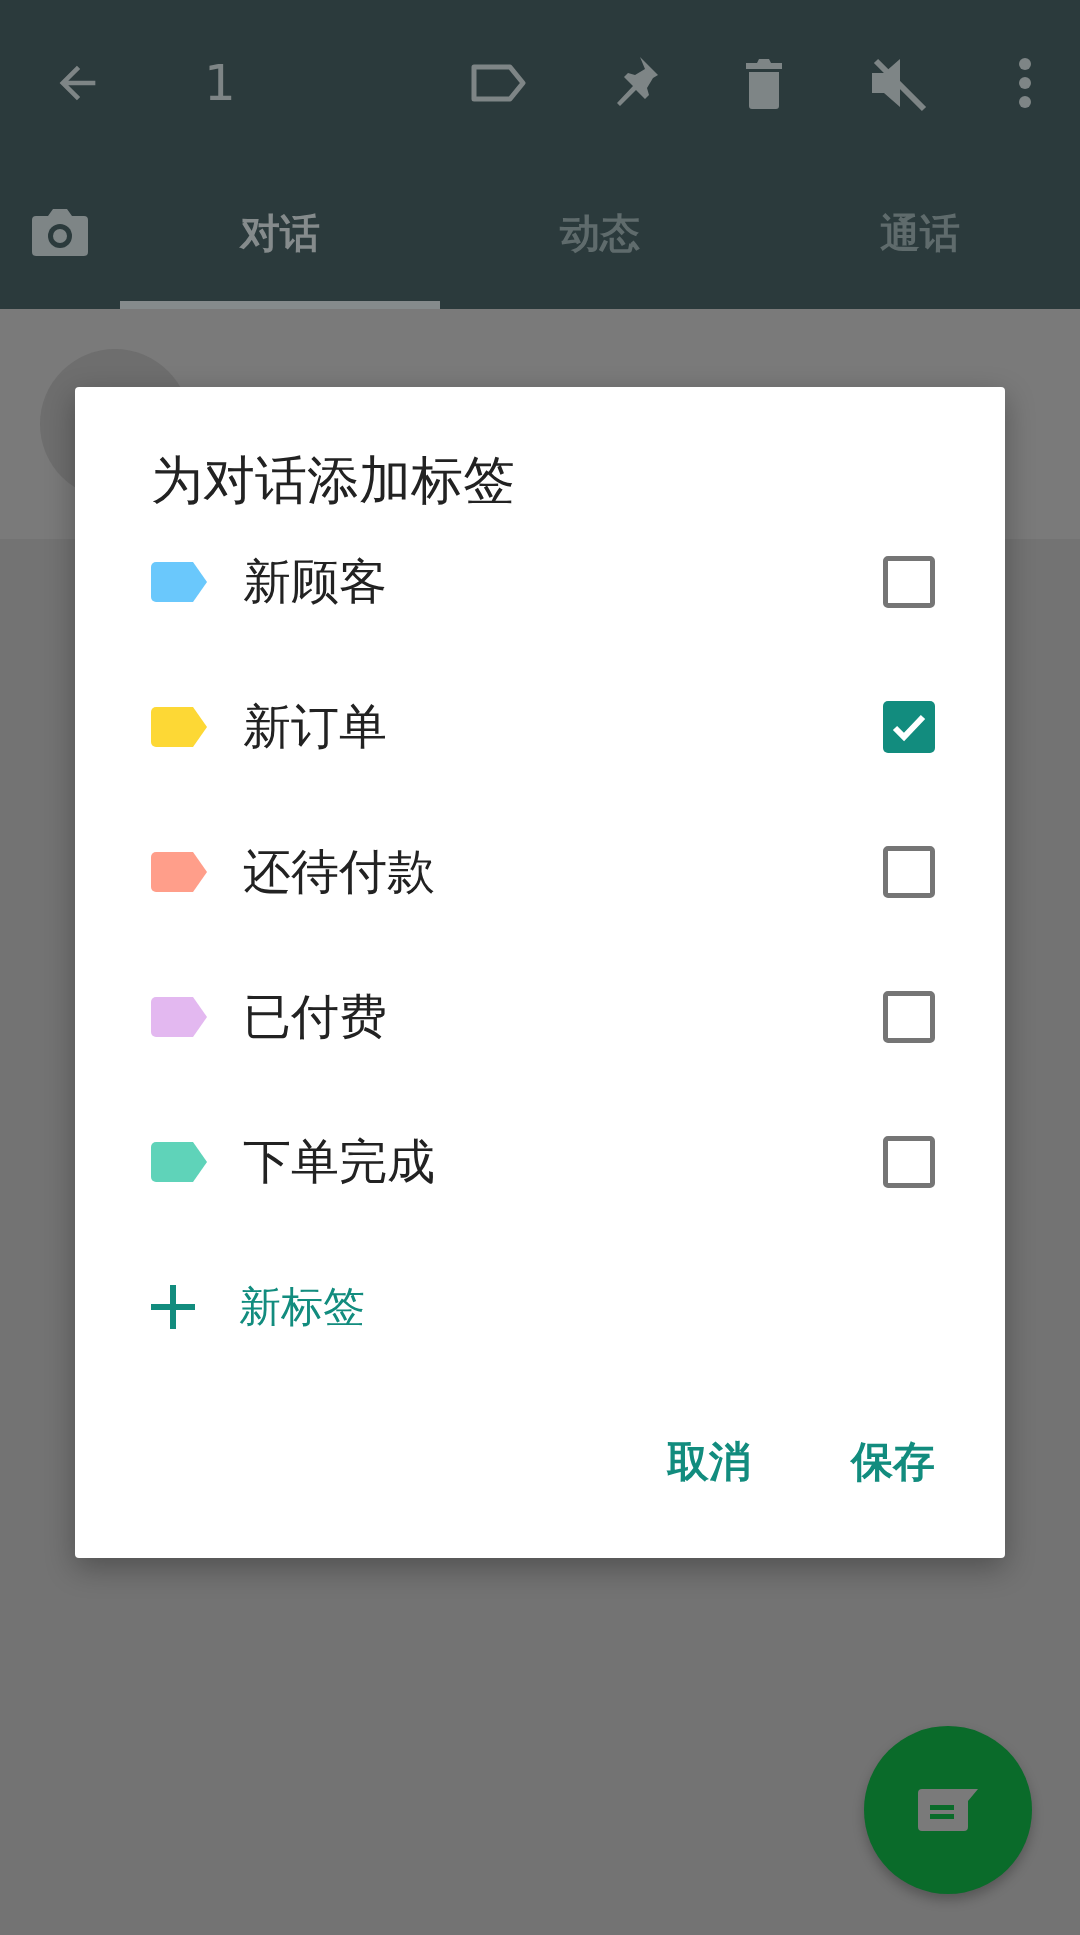 The width and height of the screenshot is (1080, 1935). What do you see at coordinates (709, 1462) in the screenshot?
I see `dialog-button: 取消` at bounding box center [709, 1462].